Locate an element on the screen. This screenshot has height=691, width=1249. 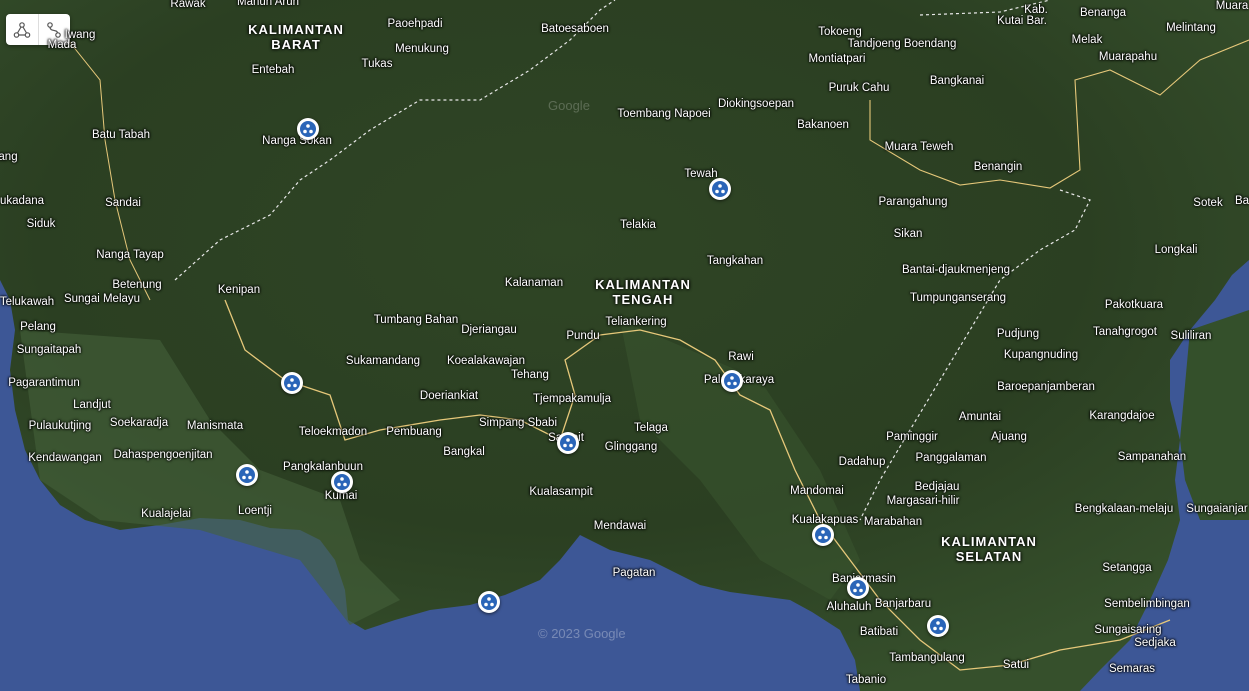
marker-pagatan-coast is located at coordinates (489, 602).